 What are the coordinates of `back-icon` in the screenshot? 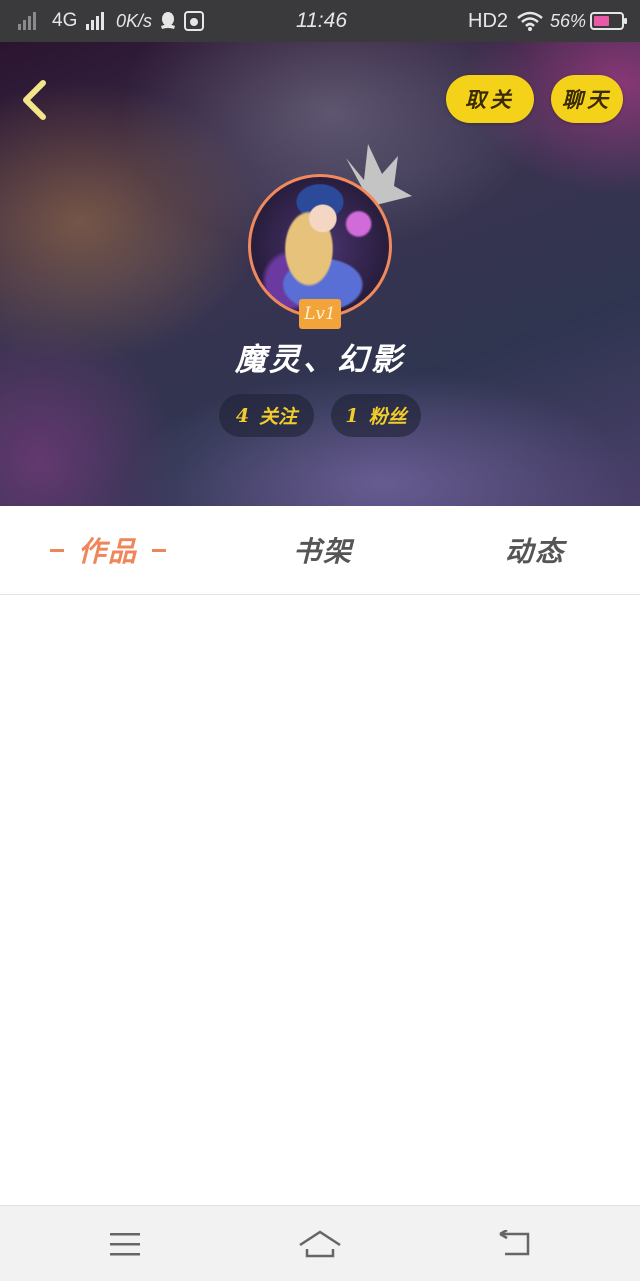 It's located at (514, 1242).